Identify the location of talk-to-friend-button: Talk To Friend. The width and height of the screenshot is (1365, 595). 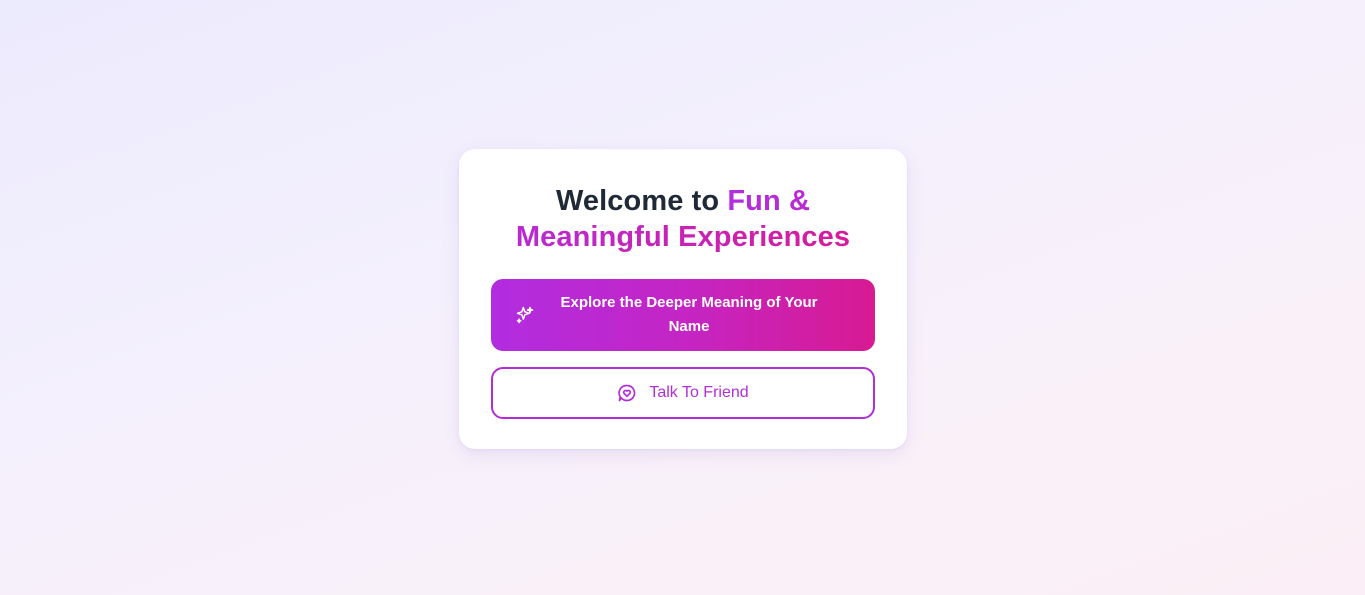
(683, 393).